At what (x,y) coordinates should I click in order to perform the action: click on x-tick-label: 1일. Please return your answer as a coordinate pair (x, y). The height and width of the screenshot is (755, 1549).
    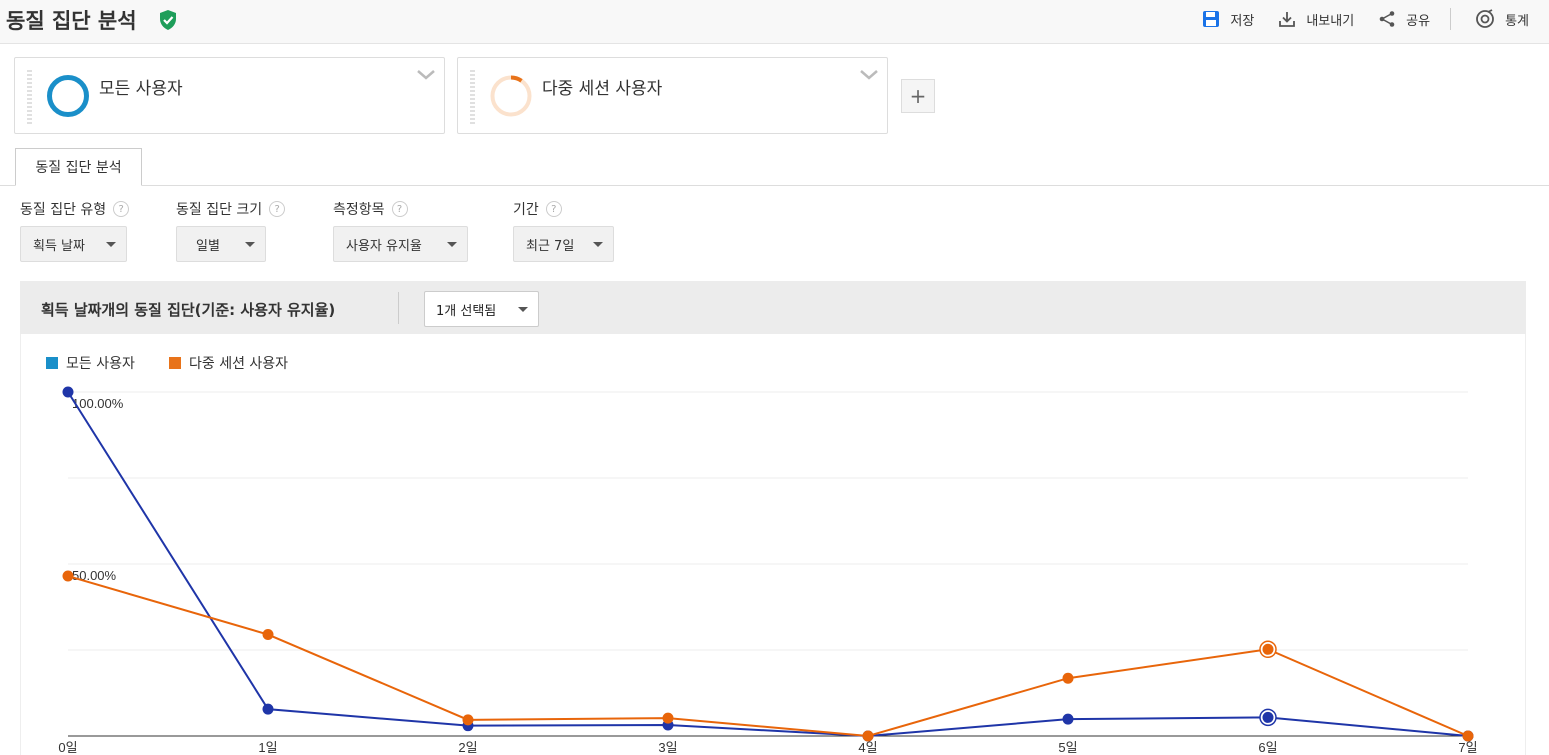
    Looking at the image, I should click on (267, 747).